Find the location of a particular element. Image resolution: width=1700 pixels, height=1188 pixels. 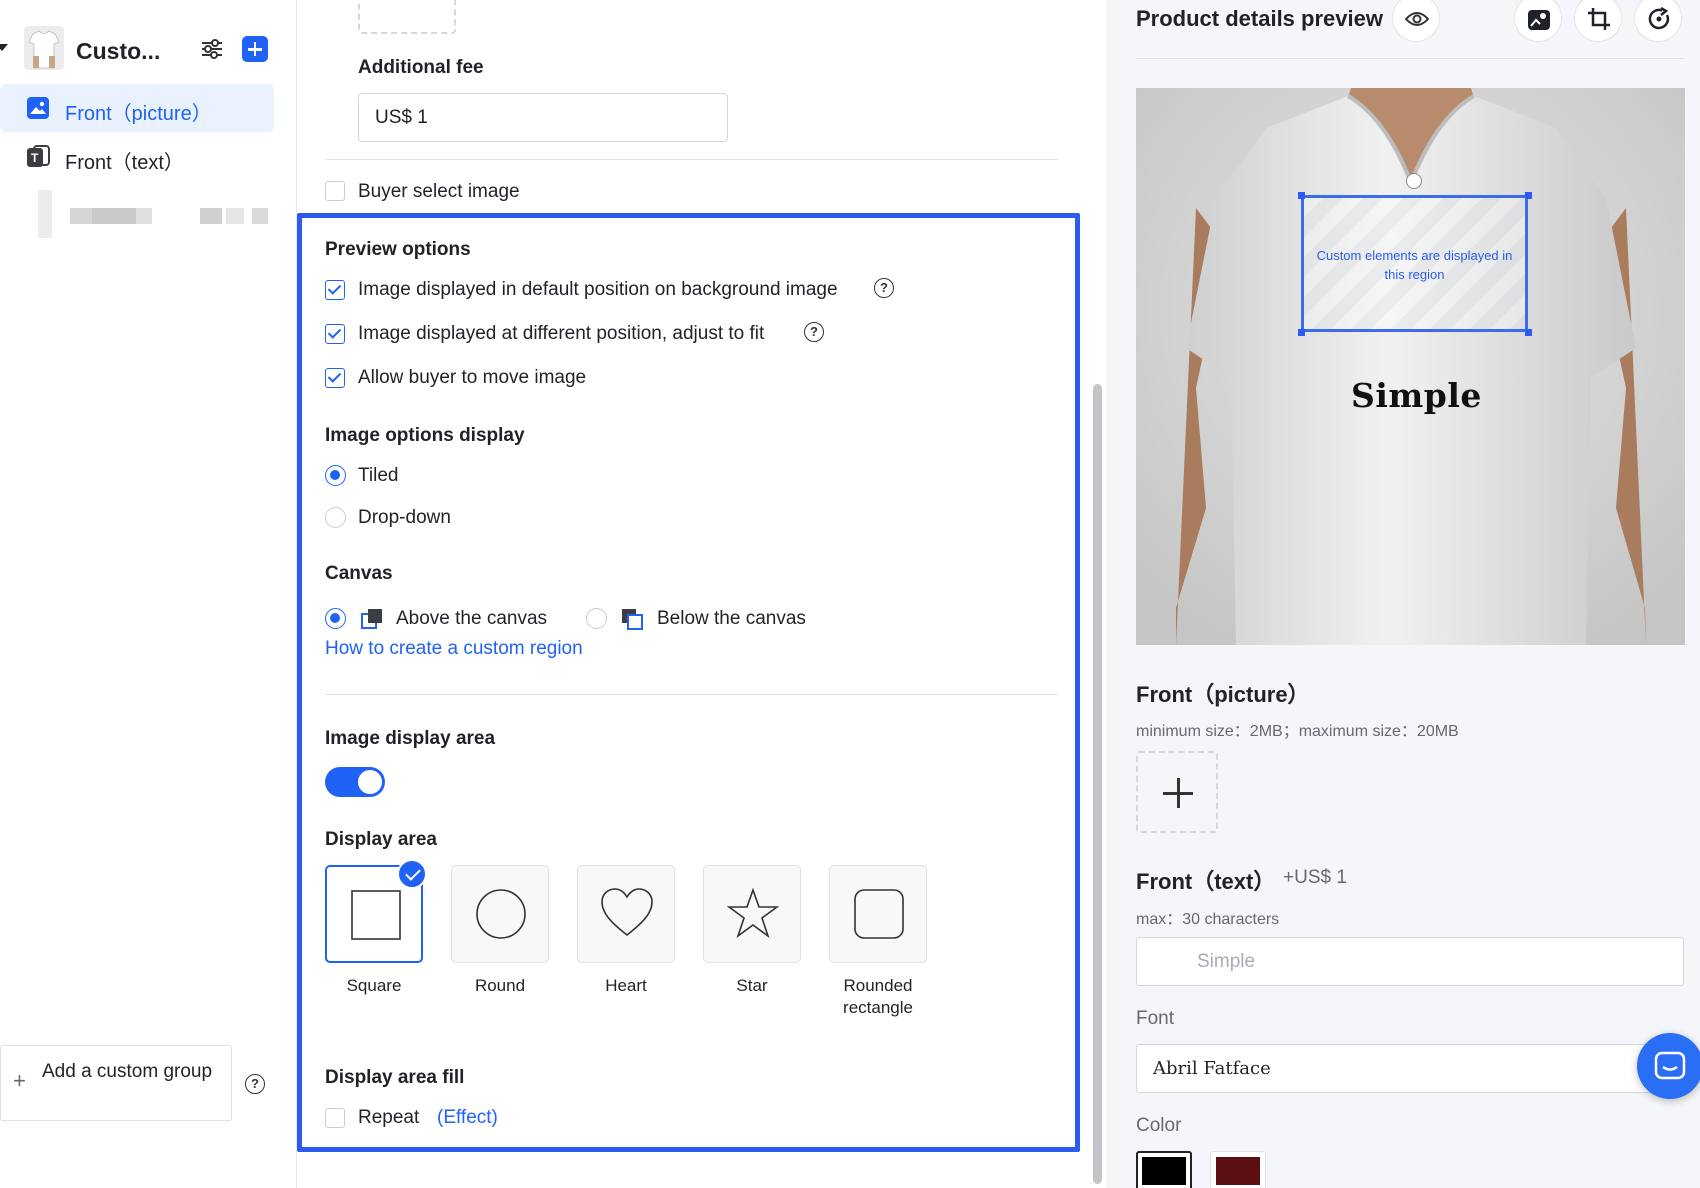

shape-label: Star is located at coordinates (752, 985).